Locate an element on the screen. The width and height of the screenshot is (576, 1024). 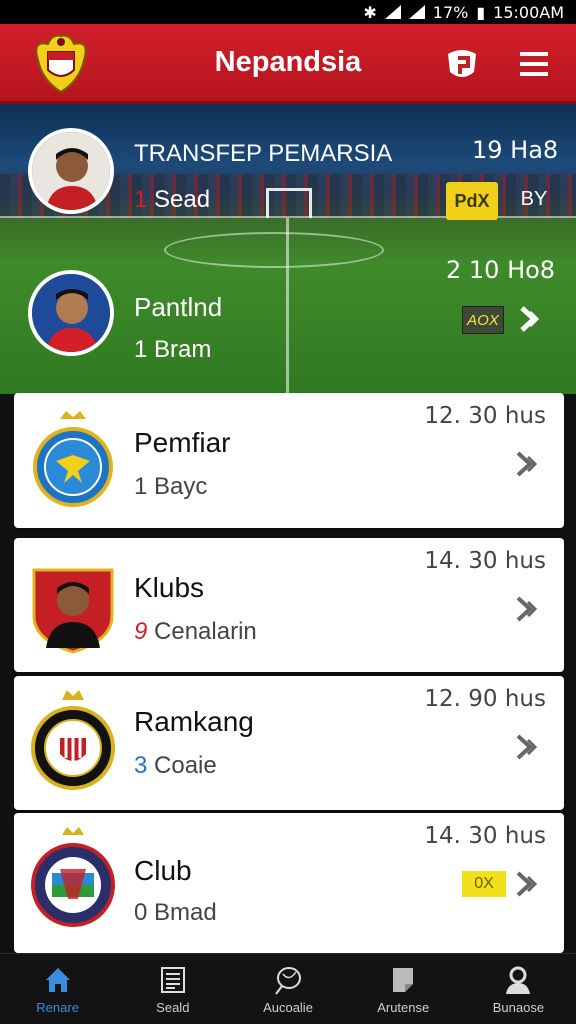
hero-item-badge: PdX is located at coordinates (472, 201).